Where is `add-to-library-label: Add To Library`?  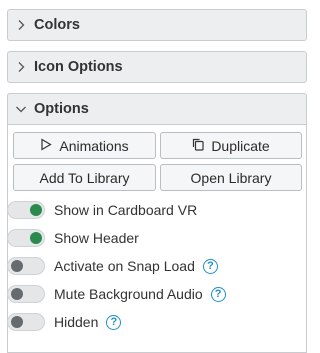 add-to-library-label: Add To Library is located at coordinates (84, 177).